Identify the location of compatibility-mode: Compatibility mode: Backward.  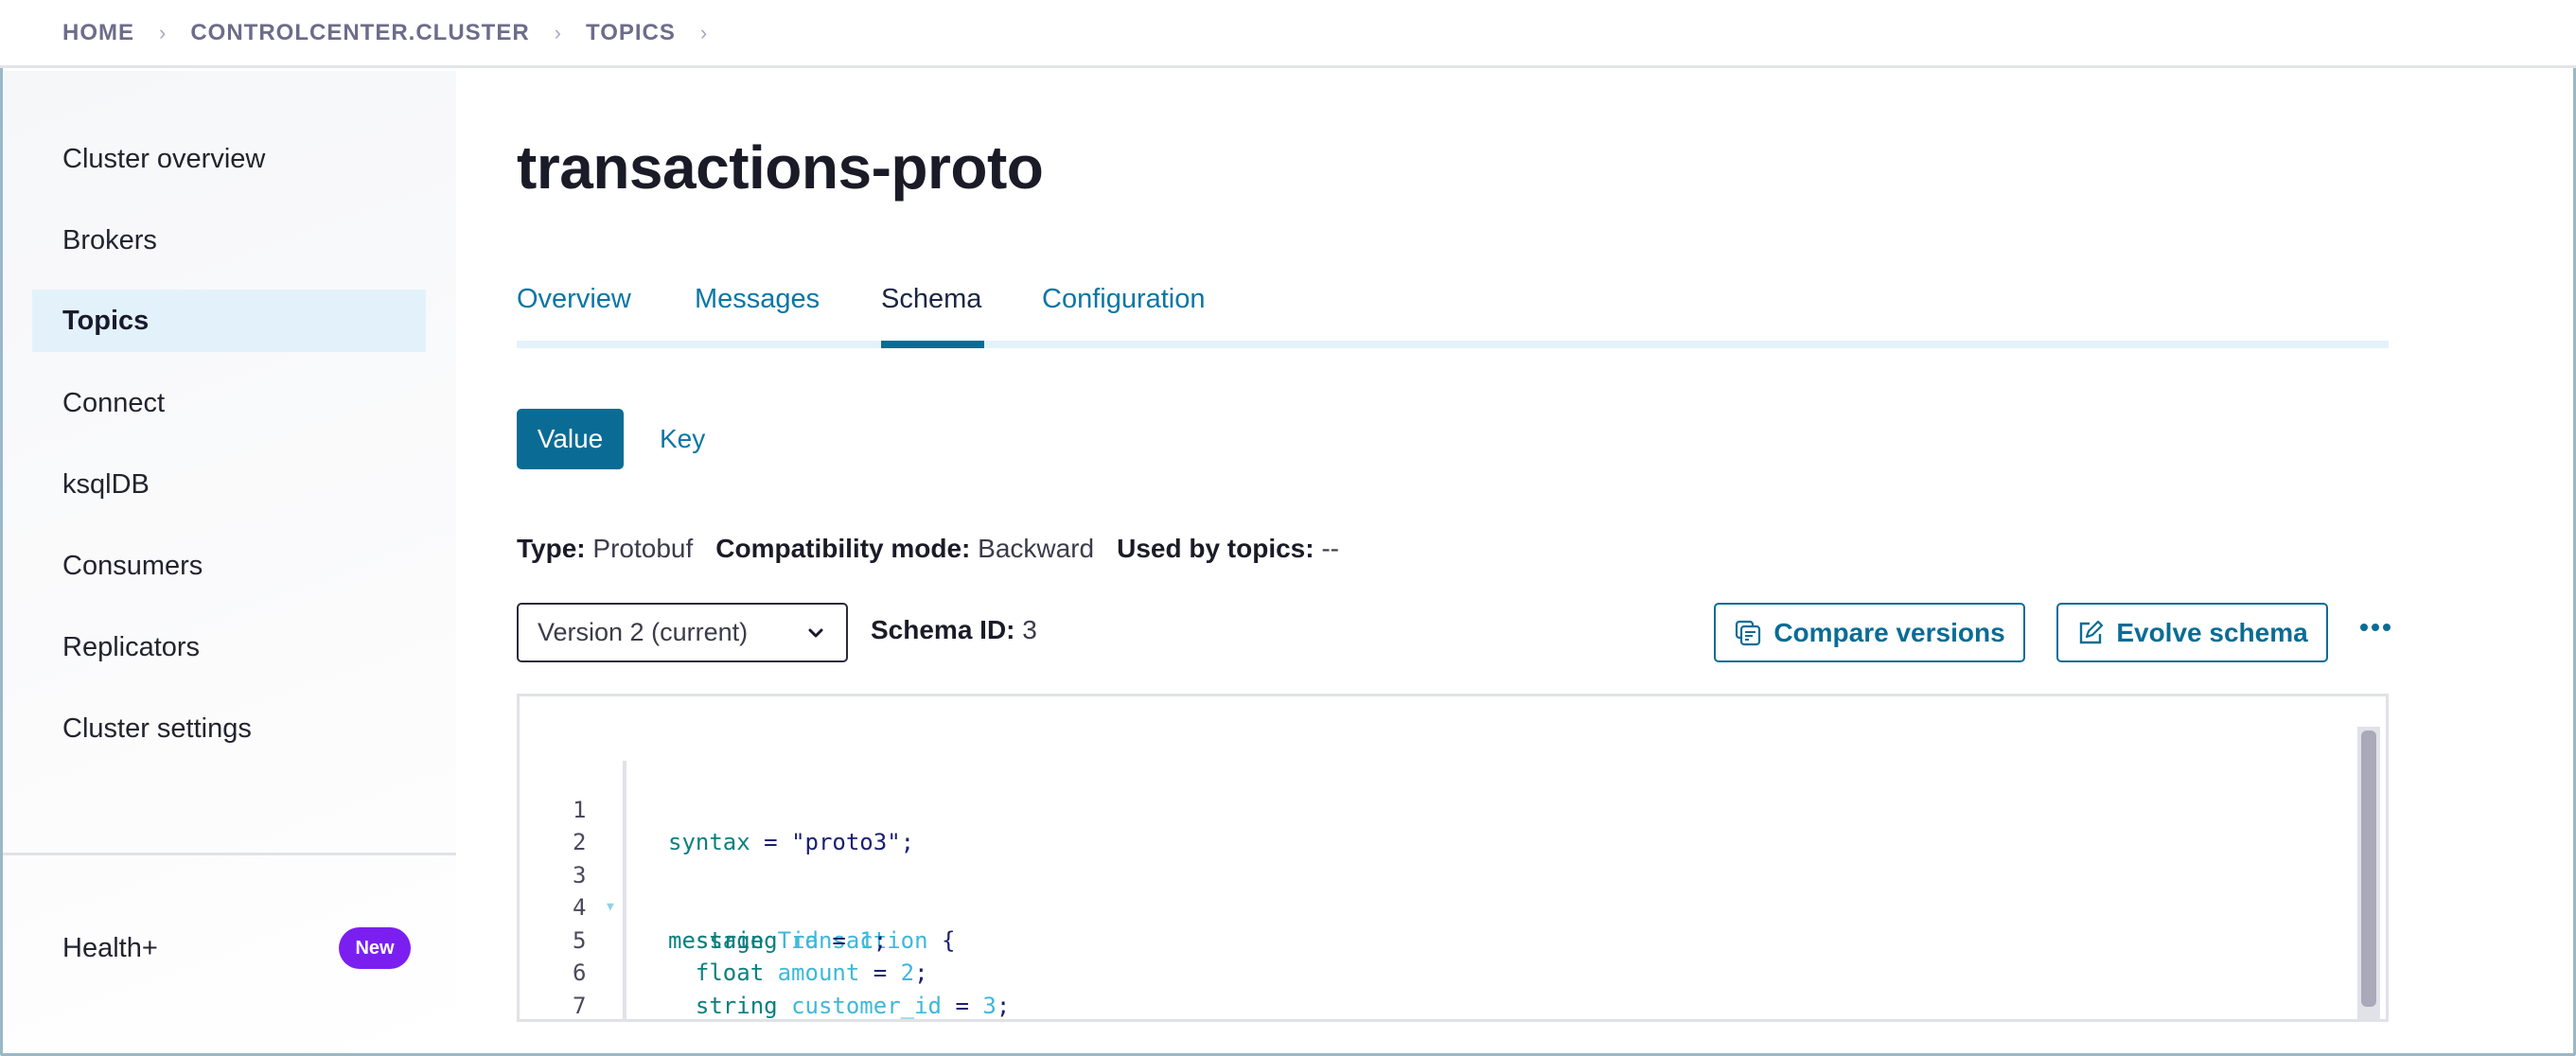
(904, 549).